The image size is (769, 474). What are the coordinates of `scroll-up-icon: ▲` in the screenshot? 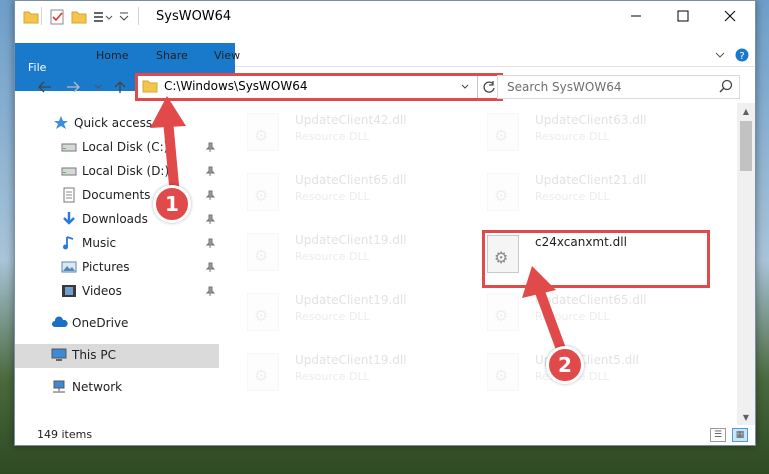 It's located at (746, 111).